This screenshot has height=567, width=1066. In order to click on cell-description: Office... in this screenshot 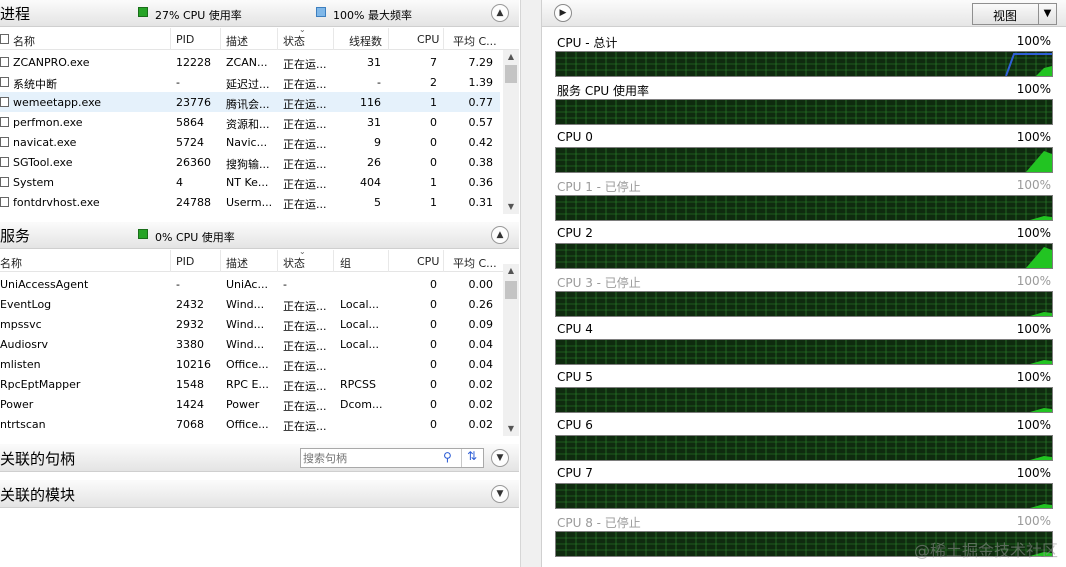, I will do `click(247, 424)`.